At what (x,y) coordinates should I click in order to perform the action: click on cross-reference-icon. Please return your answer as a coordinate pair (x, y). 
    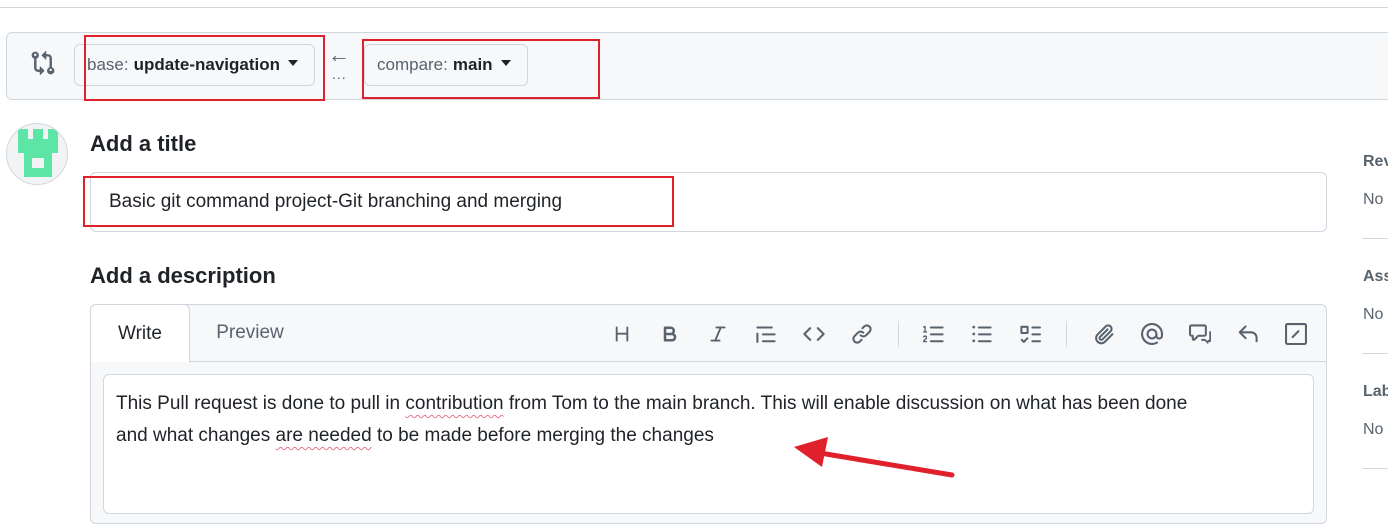
    Looking at the image, I should click on (1200, 334).